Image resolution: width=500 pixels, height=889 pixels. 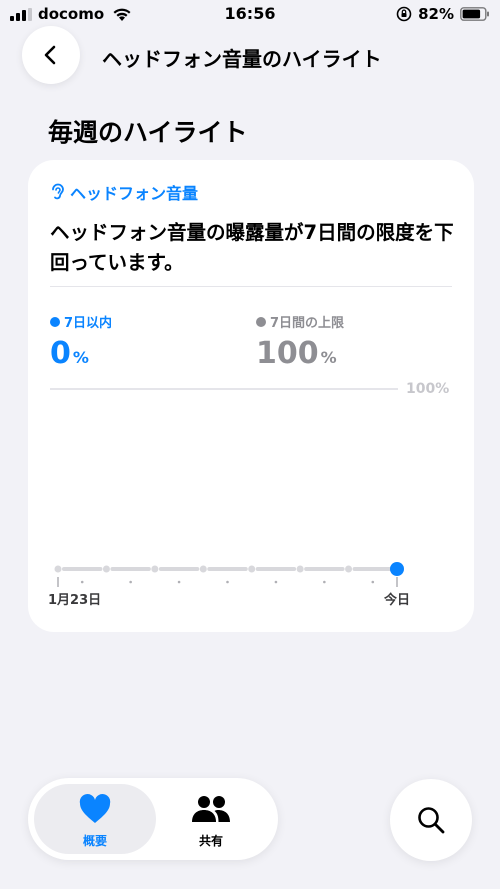 What do you see at coordinates (396, 600) in the screenshot?
I see `x-tick-label: 今日` at bounding box center [396, 600].